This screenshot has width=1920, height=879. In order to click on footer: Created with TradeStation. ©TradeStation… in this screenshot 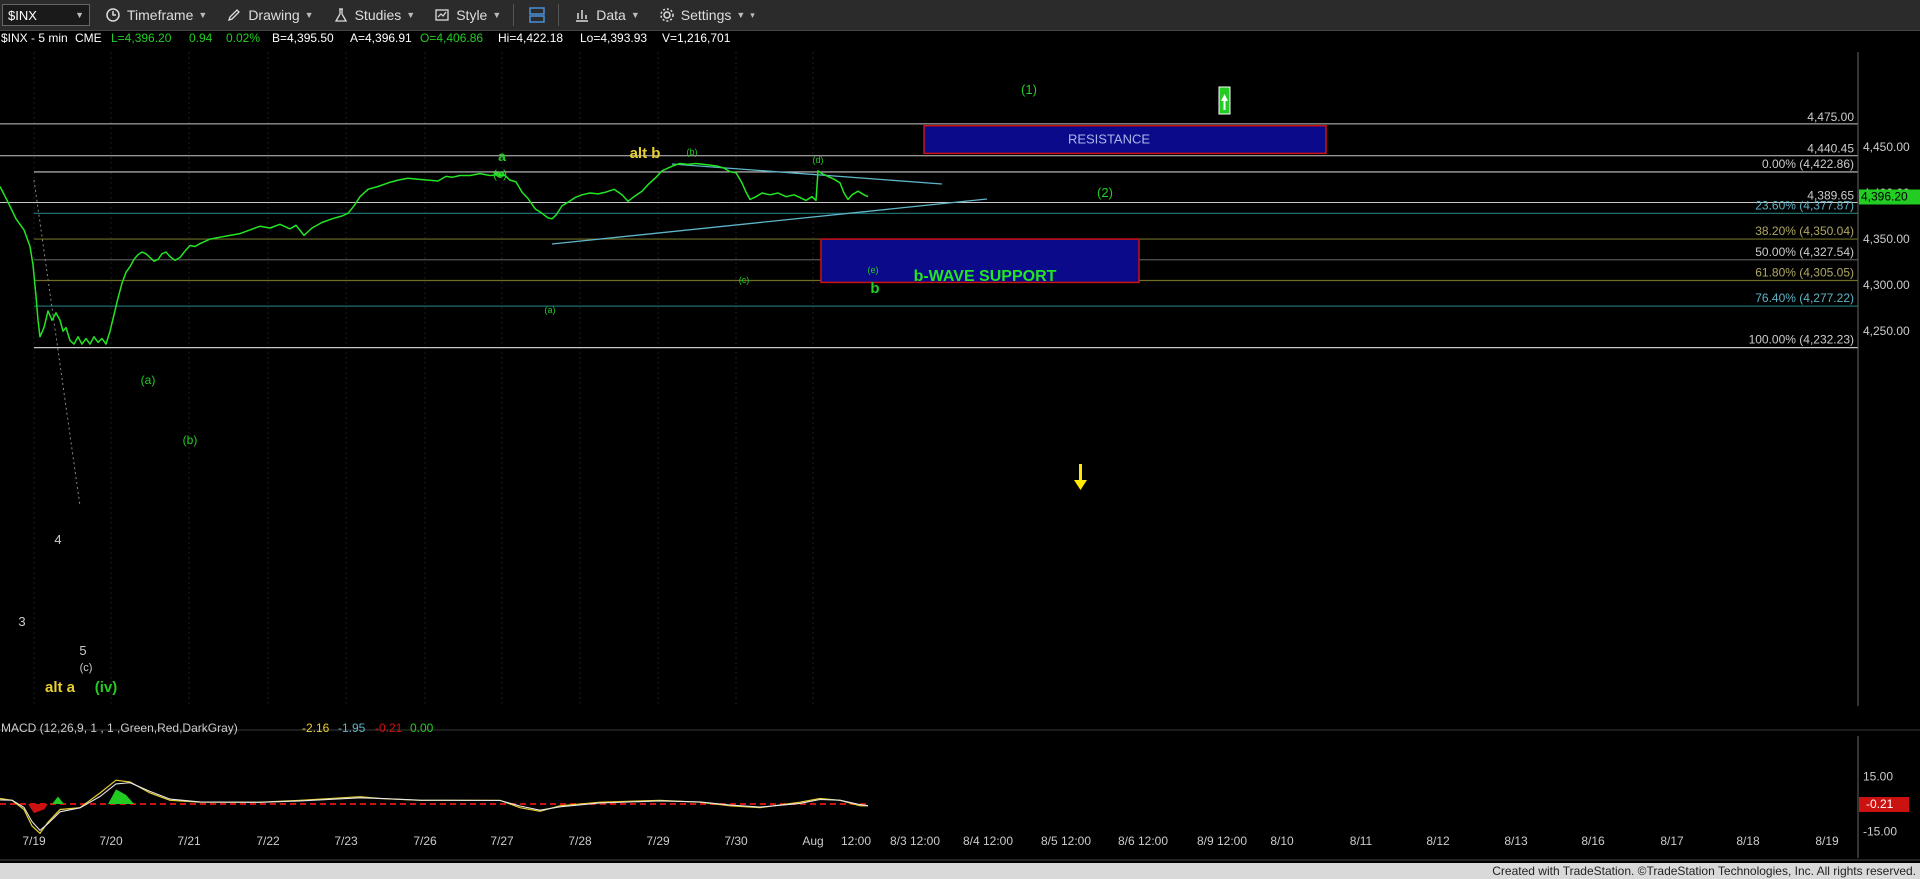, I will do `click(960, 871)`.